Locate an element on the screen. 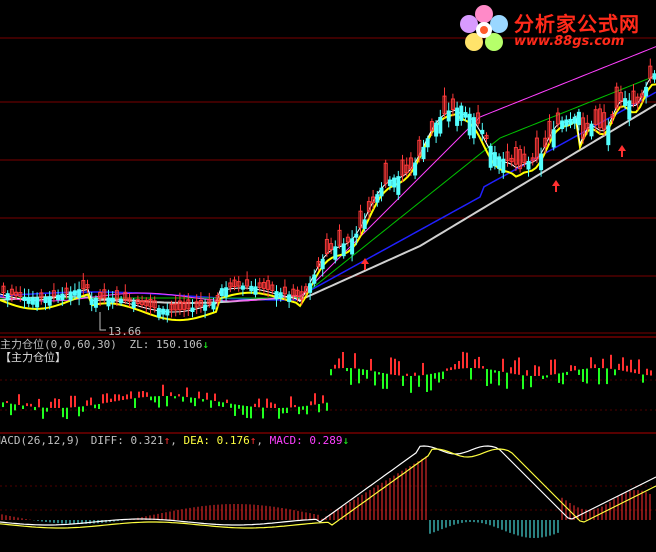 Image resolution: width=656 pixels, height=552 pixels. zl-indicator-header: 主力仓位(0,0,60,30) ZL: 150.106↓ is located at coordinates (104, 344).